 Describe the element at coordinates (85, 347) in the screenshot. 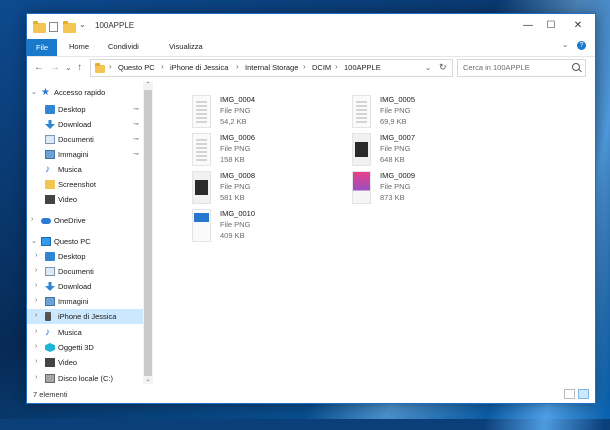

I see `sidebar-item-oggetti-3d: › Oggetti 3D` at that location.